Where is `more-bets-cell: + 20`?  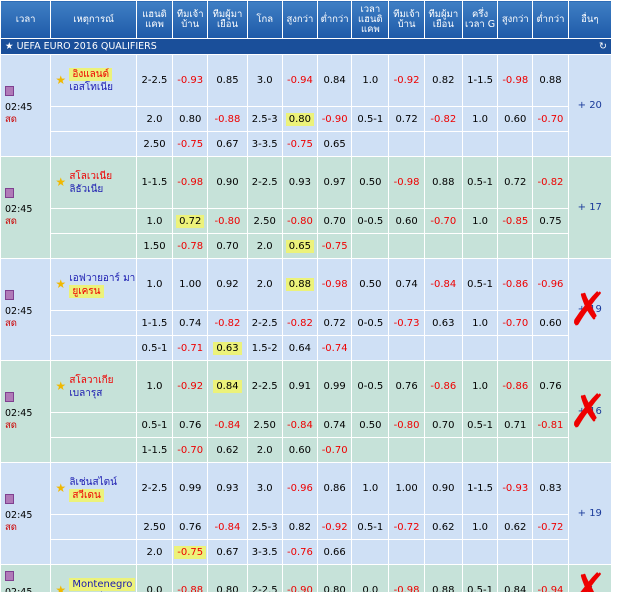 more-bets-cell: + 20 is located at coordinates (589, 105).